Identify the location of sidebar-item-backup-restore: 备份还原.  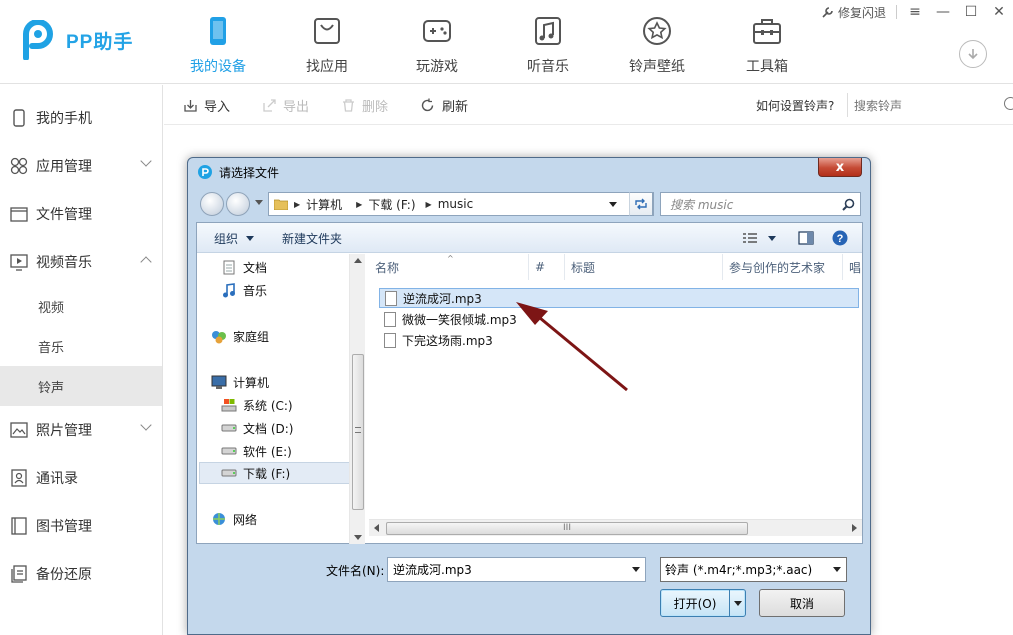
(81, 574).